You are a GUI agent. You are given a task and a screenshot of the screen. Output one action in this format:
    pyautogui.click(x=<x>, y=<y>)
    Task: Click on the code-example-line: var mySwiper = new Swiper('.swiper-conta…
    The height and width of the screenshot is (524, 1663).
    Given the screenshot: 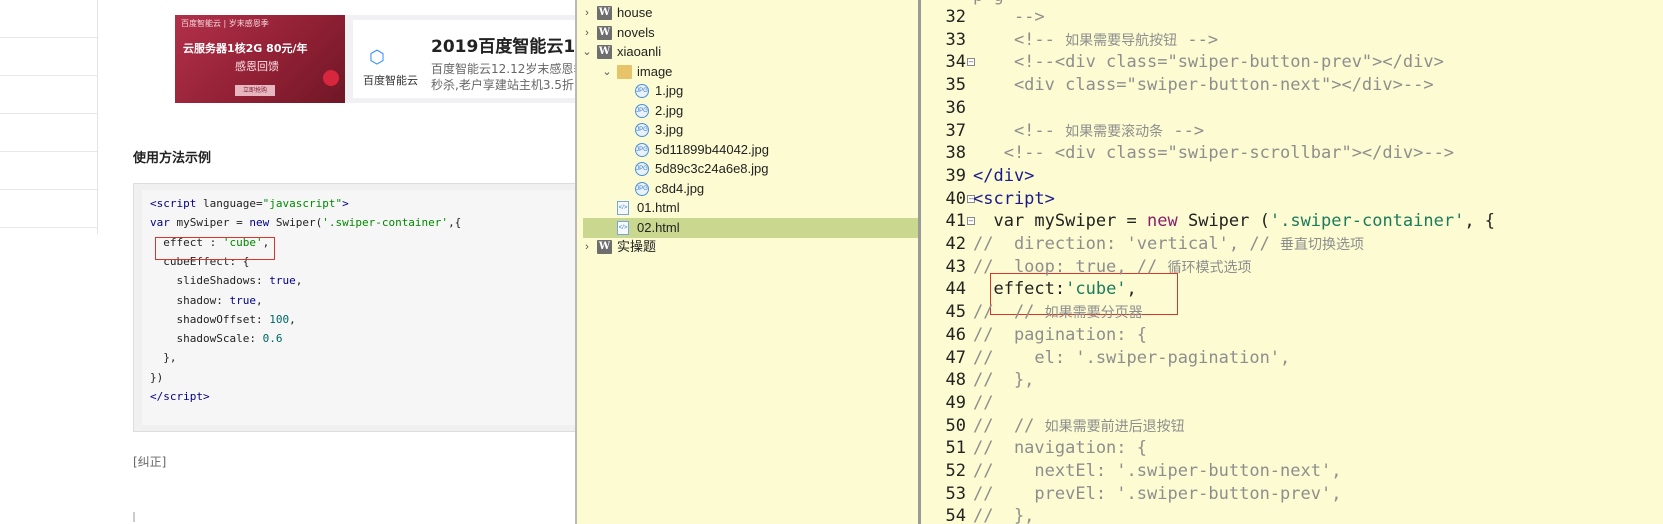 What is the action you would take?
    pyautogui.click(x=305, y=222)
    